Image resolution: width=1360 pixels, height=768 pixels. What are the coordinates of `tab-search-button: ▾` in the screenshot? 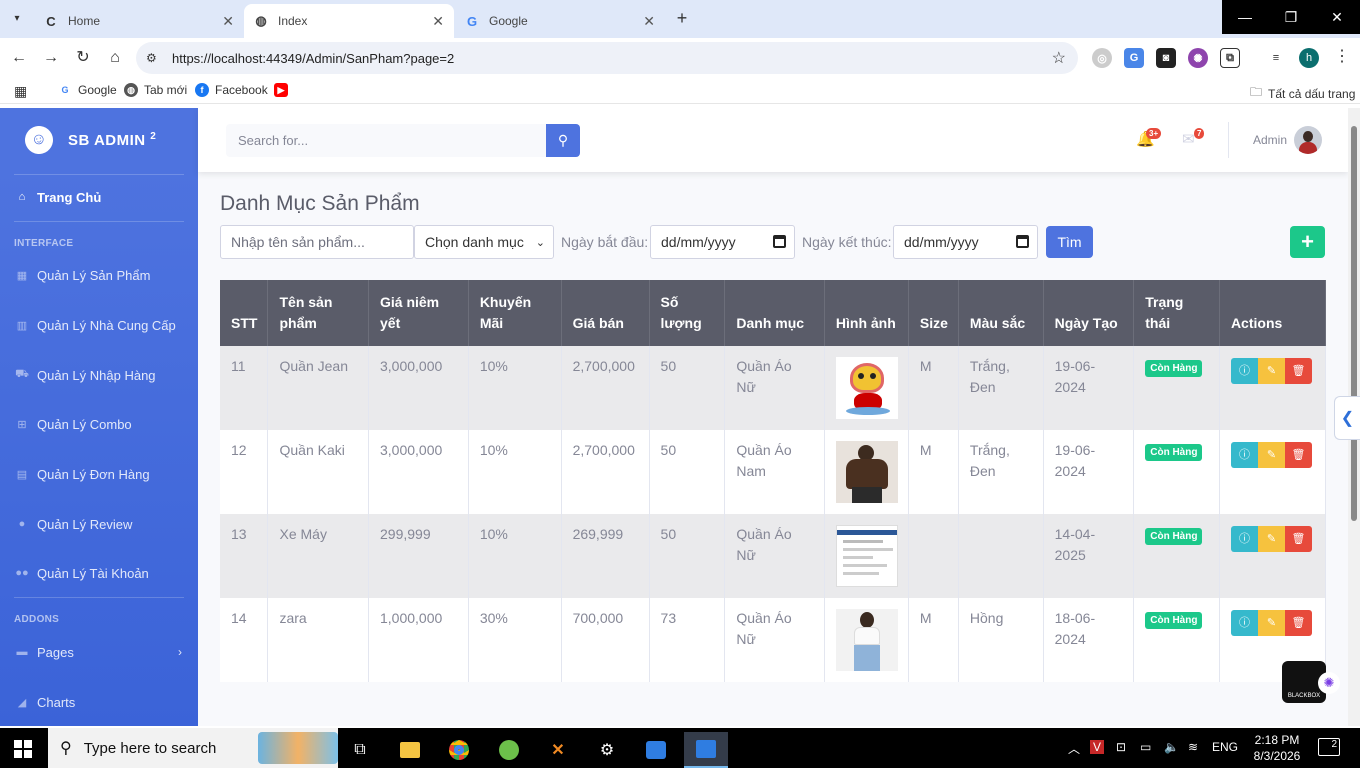 It's located at (17, 19).